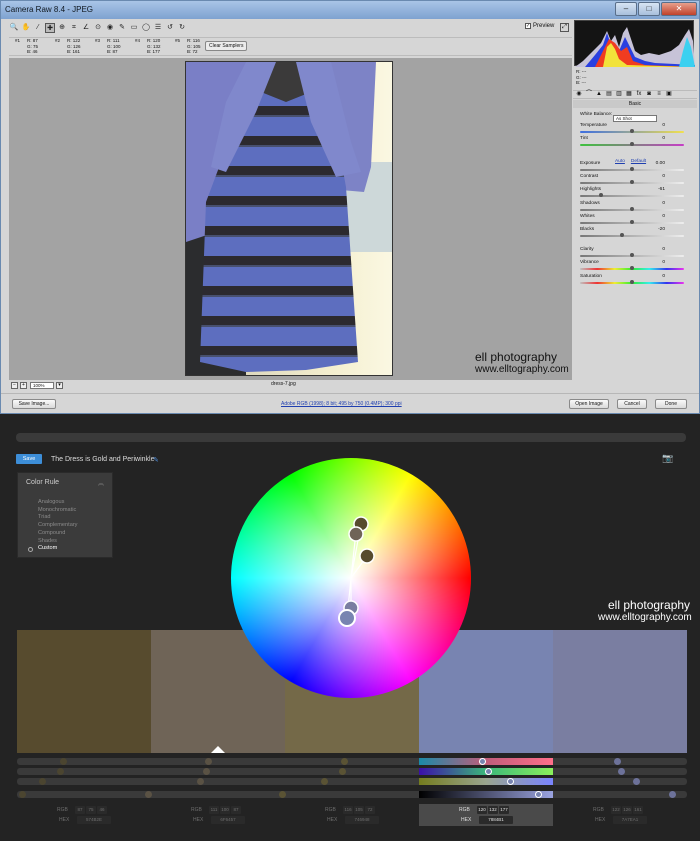 The width and height of the screenshot is (700, 841). I want to click on lens-tab-icon: ▦, so click(629, 94).